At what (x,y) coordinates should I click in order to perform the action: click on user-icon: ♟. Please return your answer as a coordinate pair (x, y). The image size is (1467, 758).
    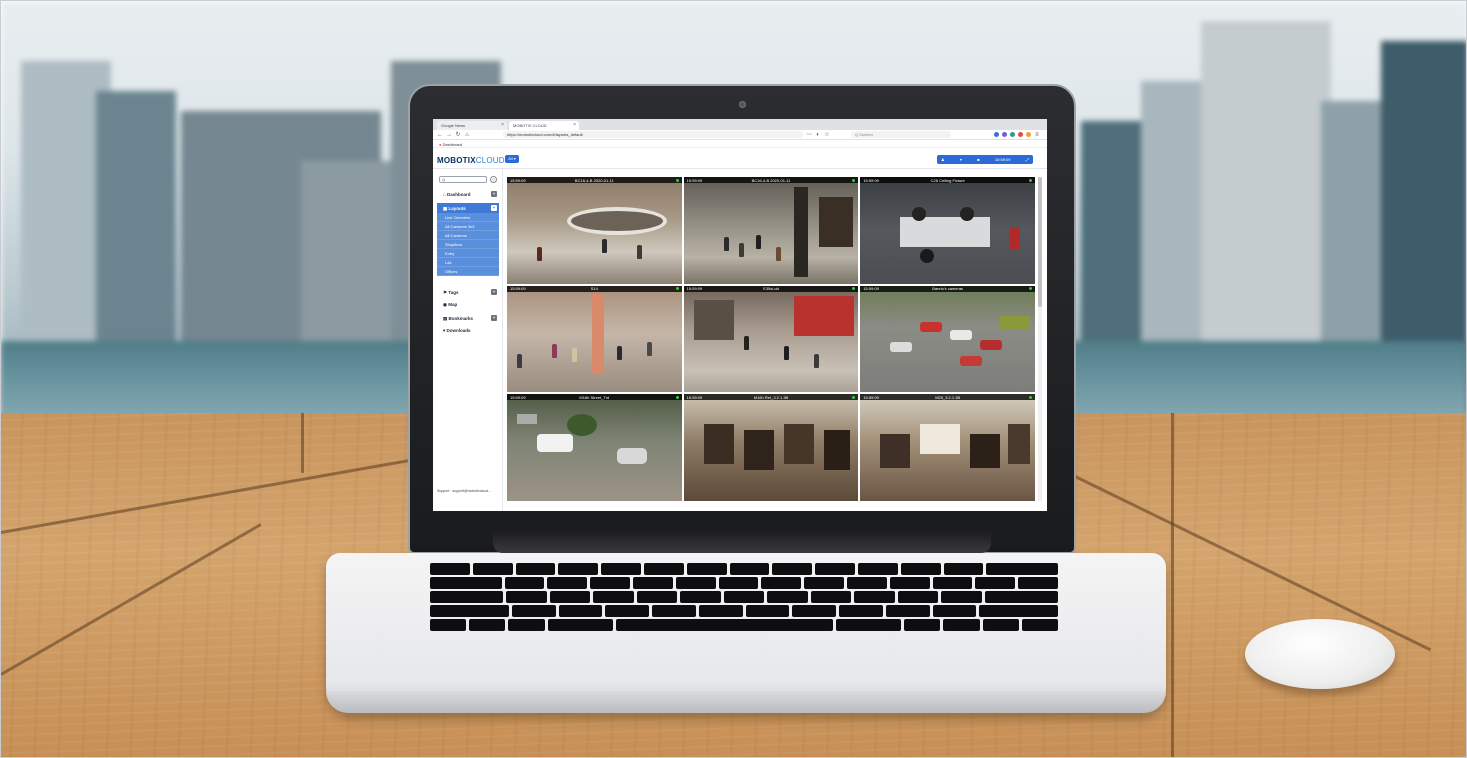
    Looking at the image, I should click on (943, 159).